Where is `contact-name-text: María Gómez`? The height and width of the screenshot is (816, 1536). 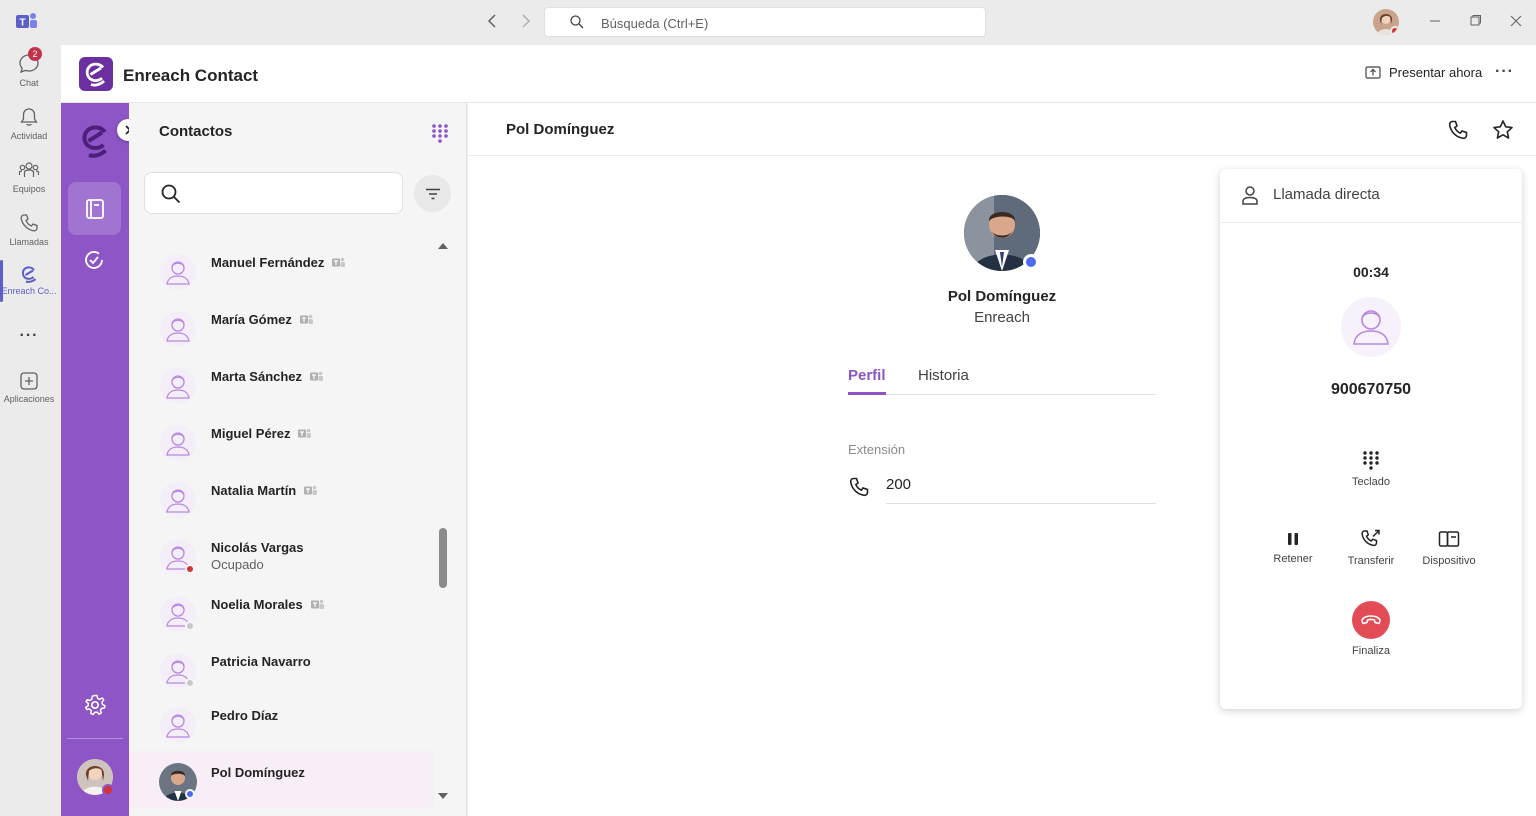
contact-name-text: María Gómez is located at coordinates (251, 319).